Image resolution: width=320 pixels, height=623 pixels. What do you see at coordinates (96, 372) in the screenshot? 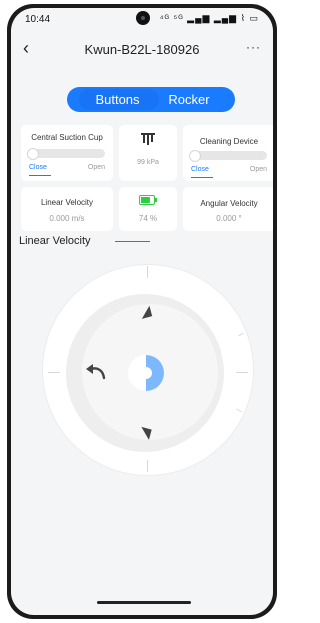
I see `rotate-left-arrow-icon` at bounding box center [96, 372].